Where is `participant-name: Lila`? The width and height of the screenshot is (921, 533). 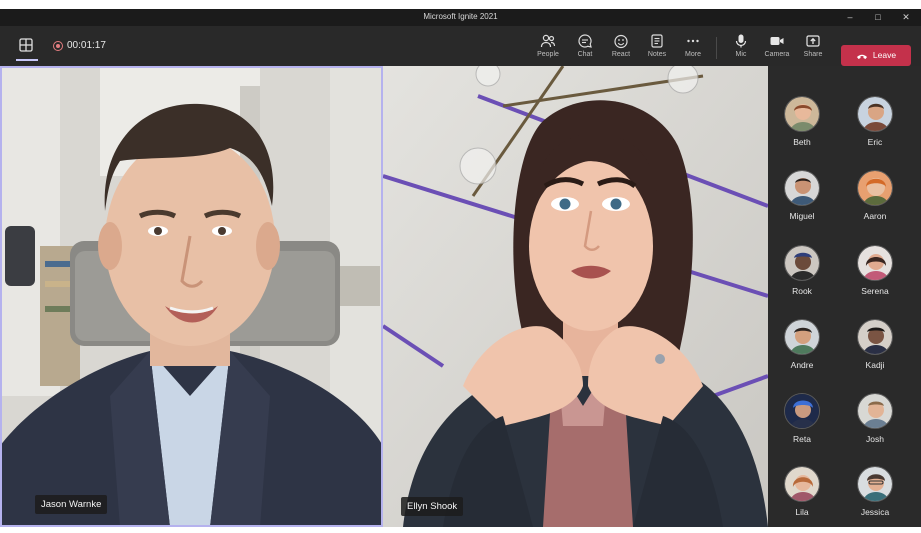
participant-name: Lila is located at coordinates (802, 512).